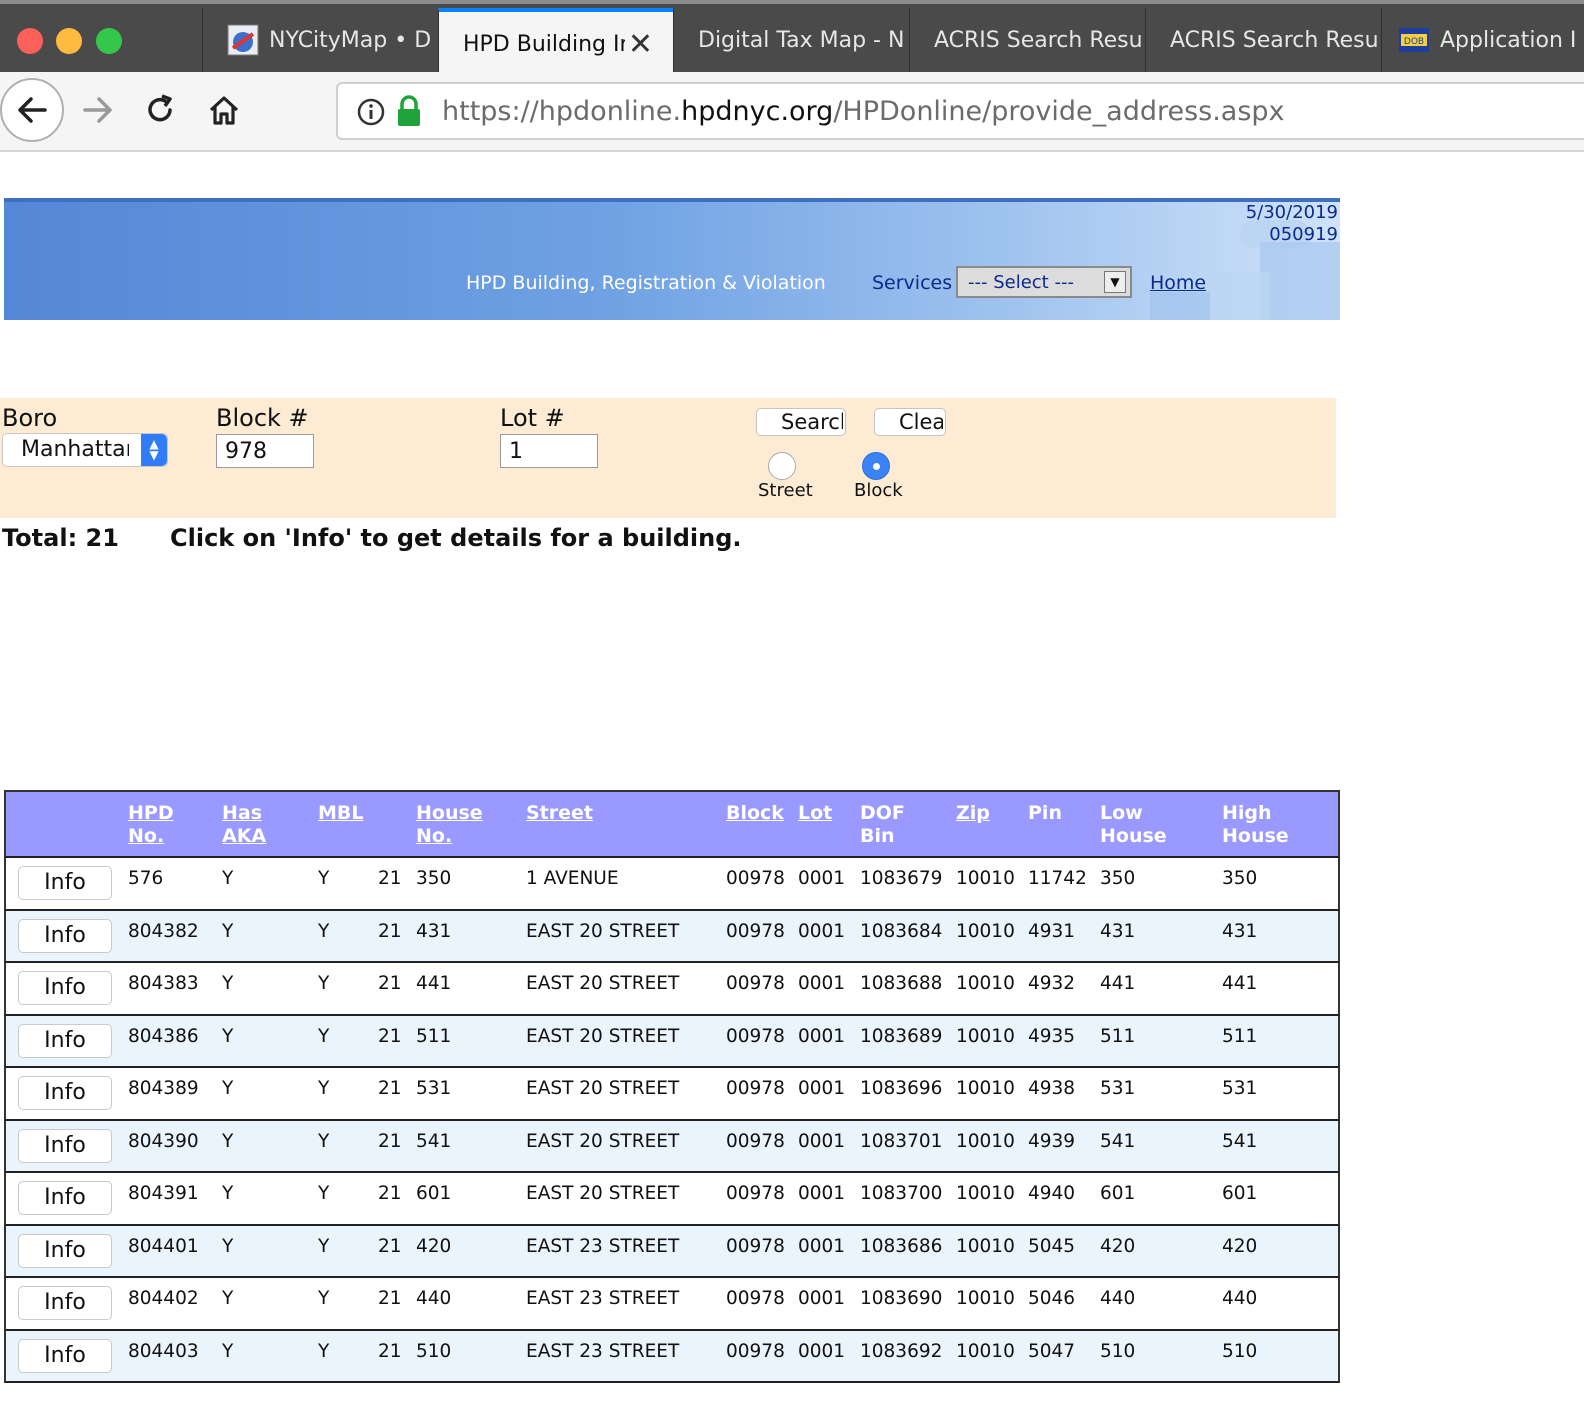 Image resolution: width=1584 pixels, height=1402 pixels. What do you see at coordinates (371, 112) in the screenshot?
I see `info-icon` at bounding box center [371, 112].